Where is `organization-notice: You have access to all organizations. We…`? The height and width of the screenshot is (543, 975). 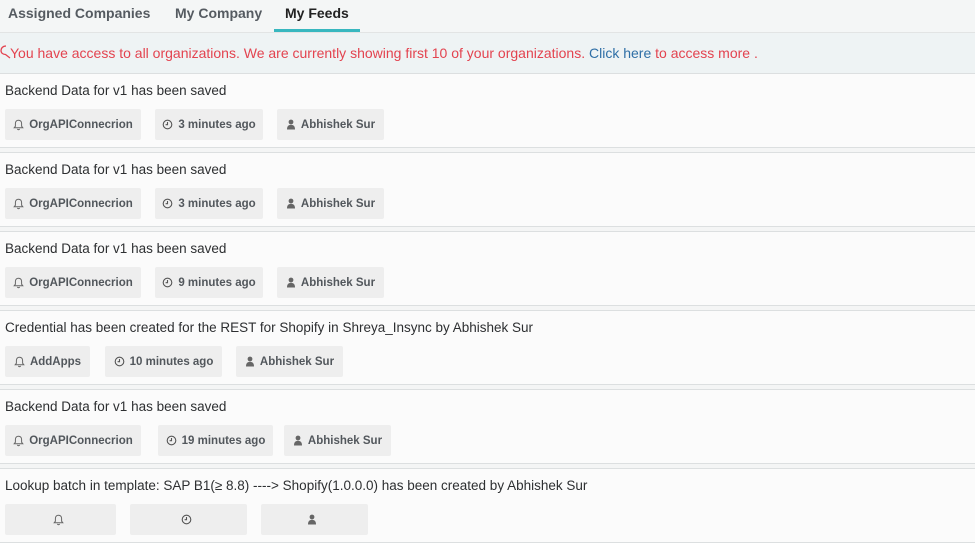
organization-notice: You have access to all organizations. We… is located at coordinates (487, 53).